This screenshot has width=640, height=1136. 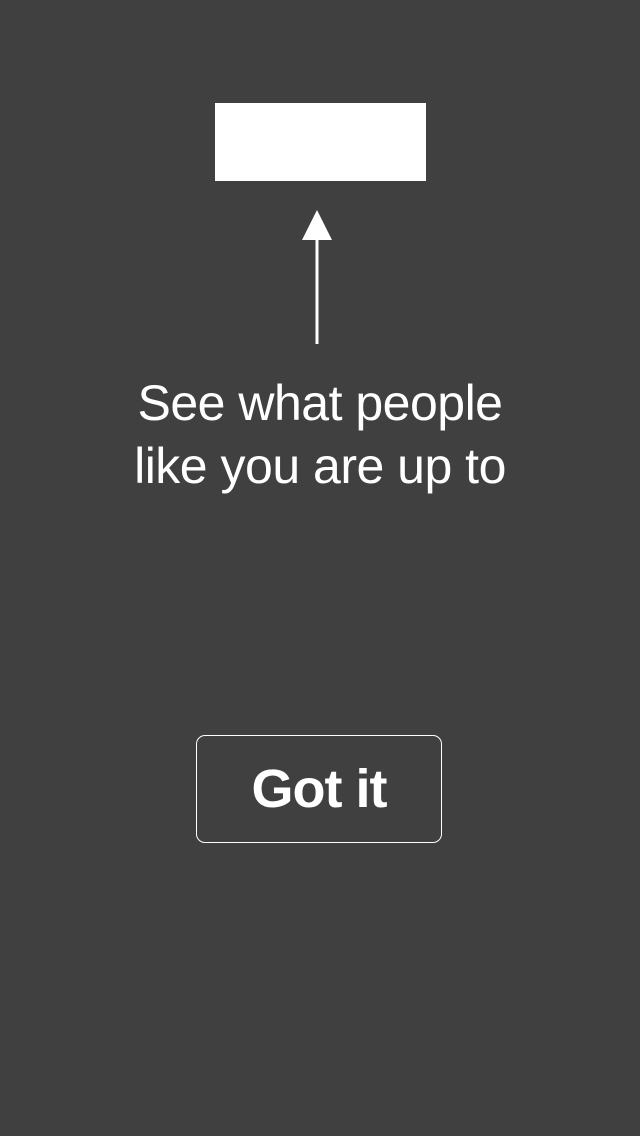 What do you see at coordinates (317, 277) in the screenshot?
I see `arrow-up-icon` at bounding box center [317, 277].